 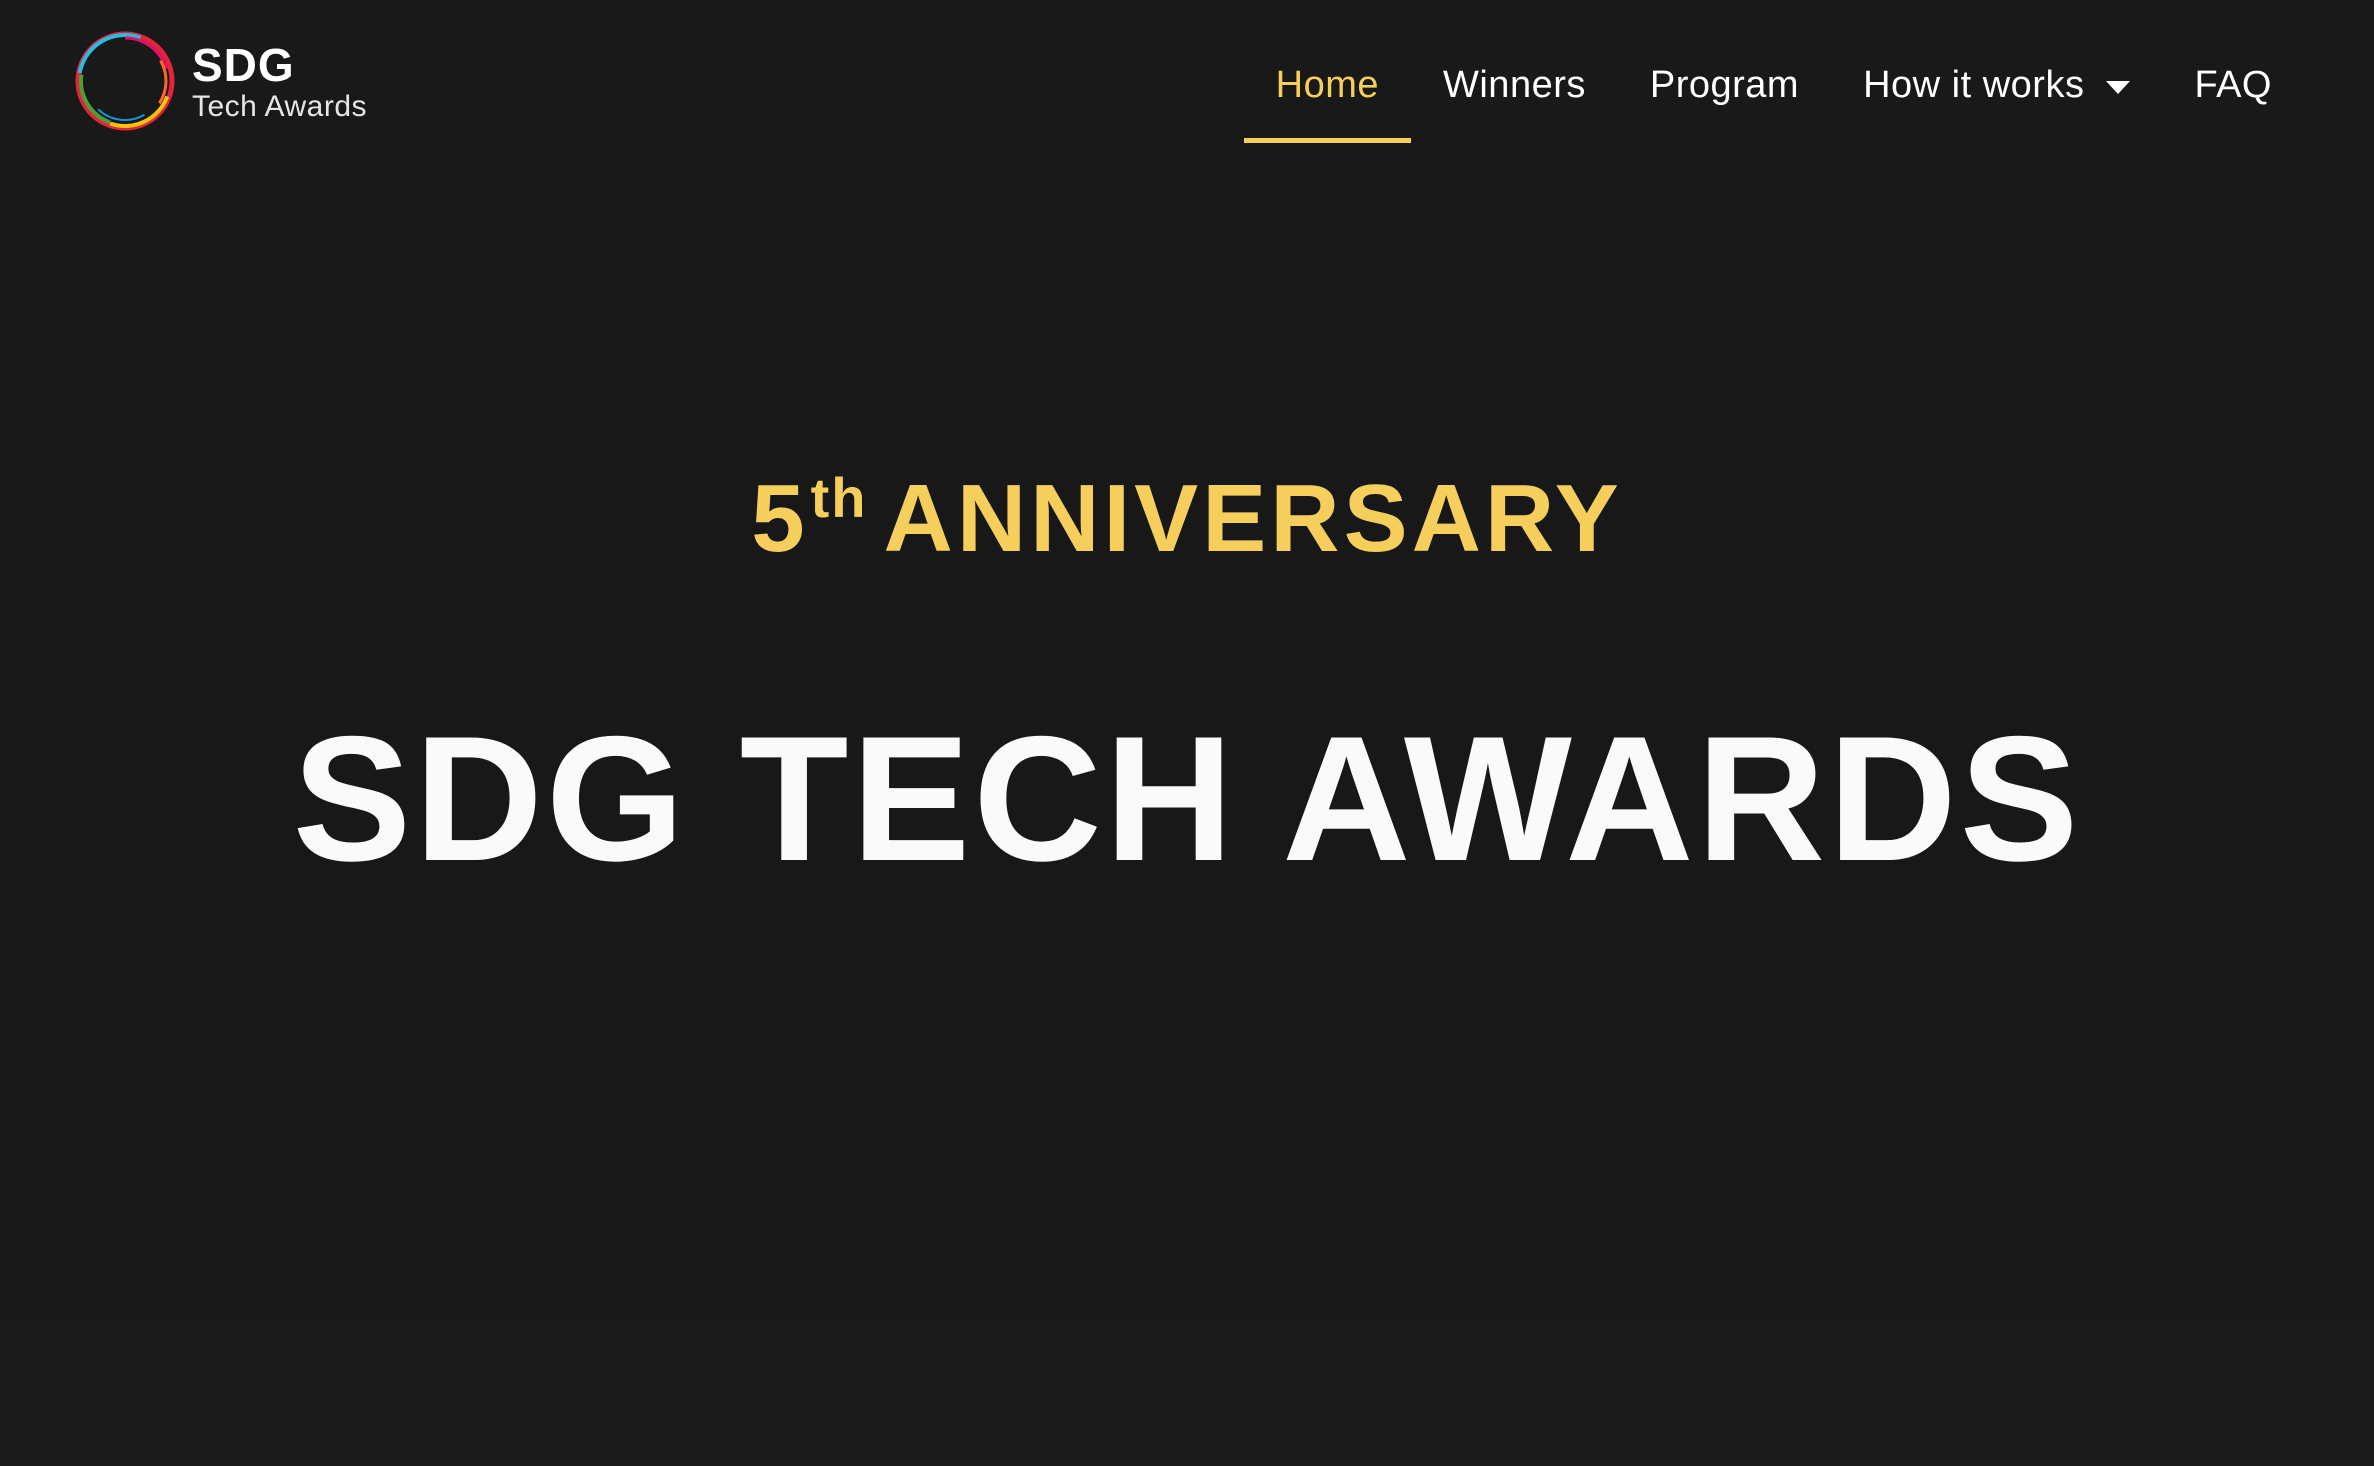 I want to click on nav-item-program: Program, so click(x=1724, y=85).